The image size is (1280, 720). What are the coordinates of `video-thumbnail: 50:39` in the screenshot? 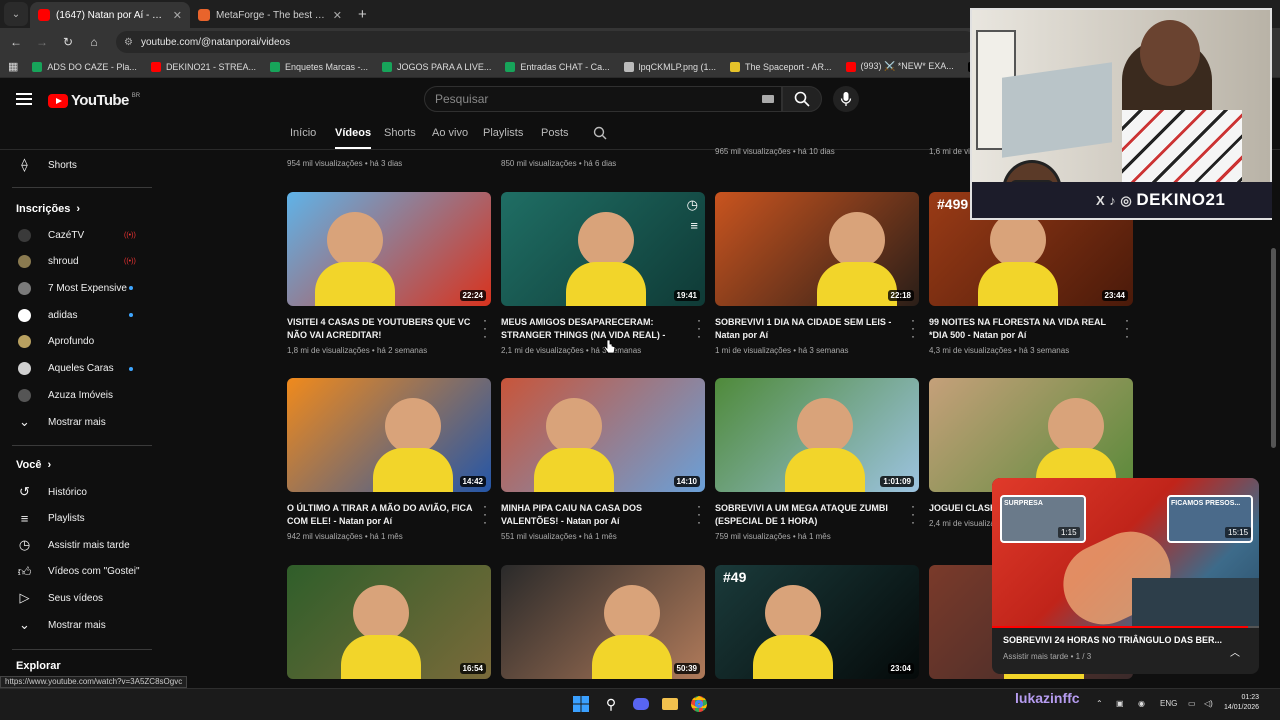 It's located at (603, 622).